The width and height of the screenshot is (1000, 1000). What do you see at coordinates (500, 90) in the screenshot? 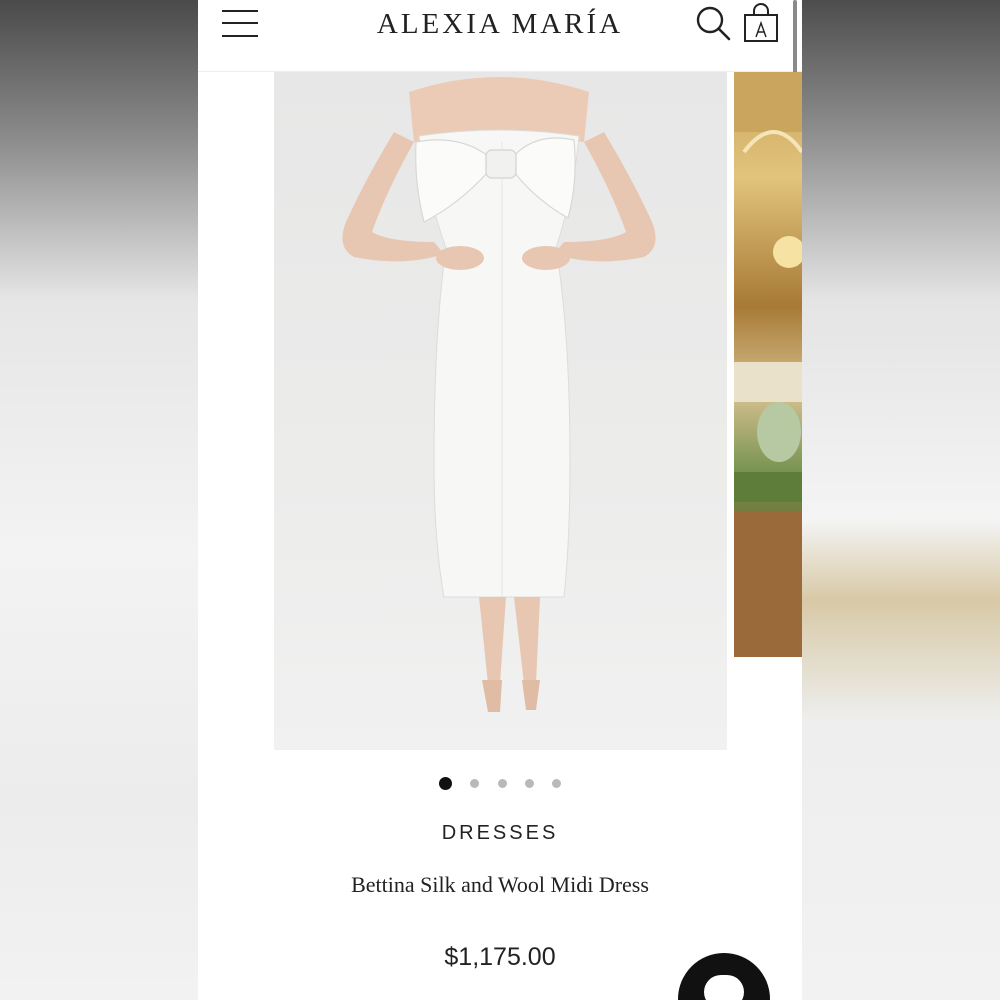
I see `site-header: ALEXIA MARÍA` at bounding box center [500, 90].